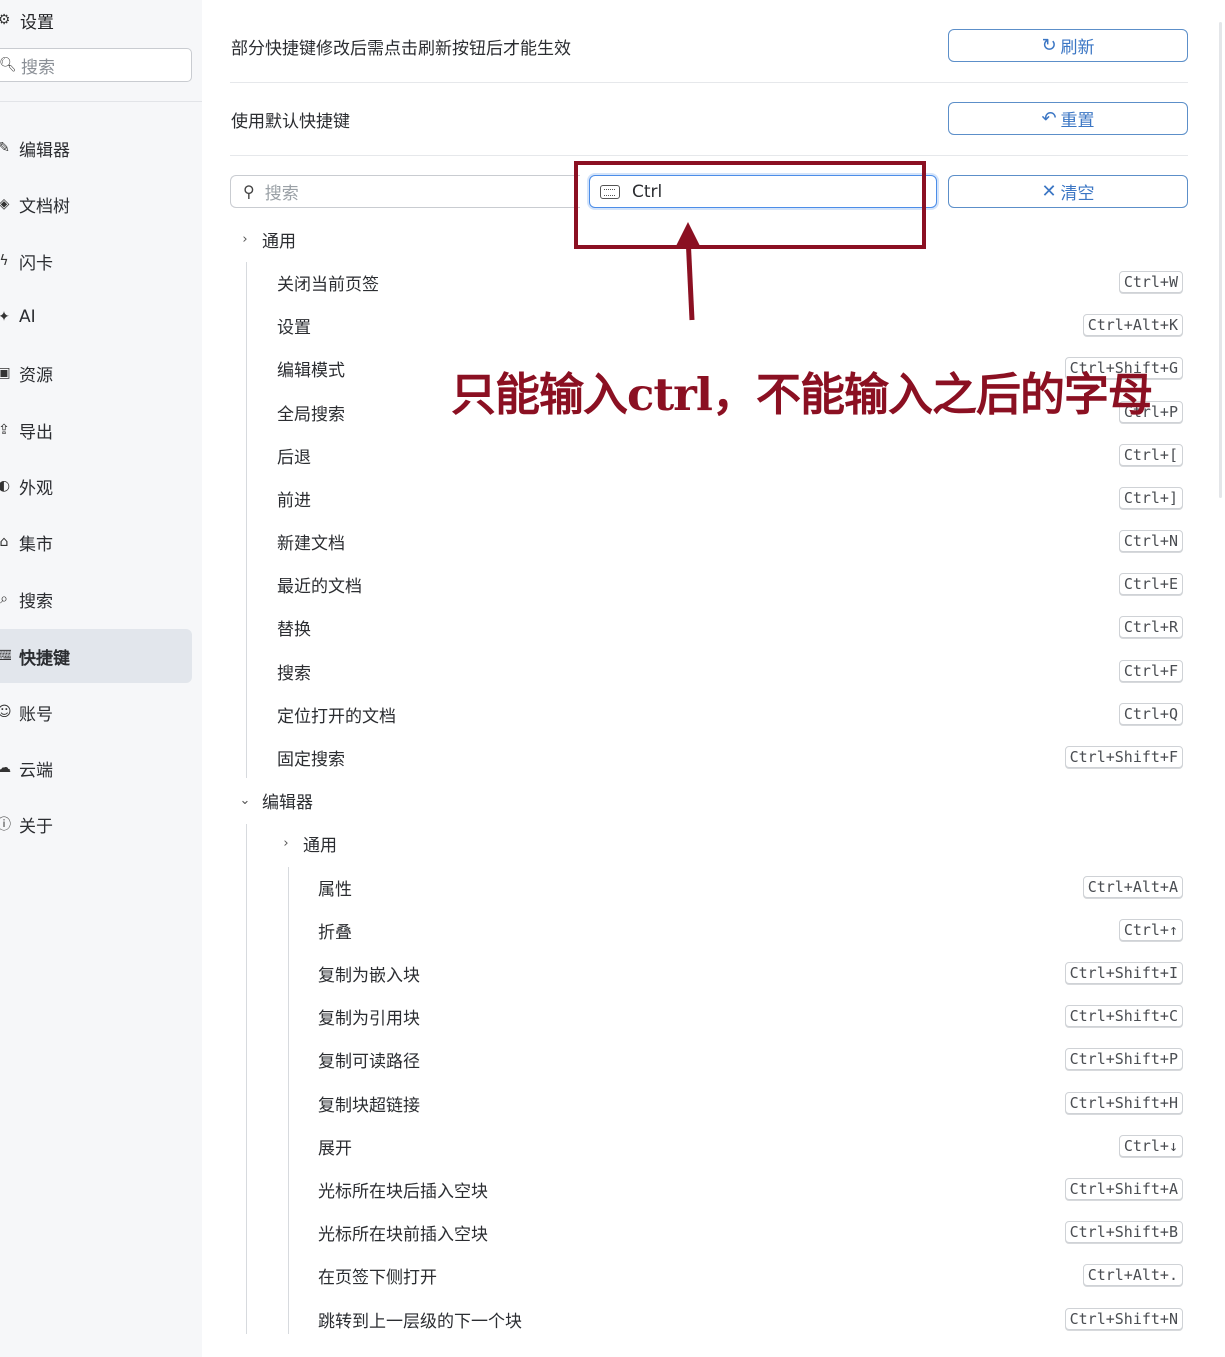 The width and height of the screenshot is (1225, 1357). Describe the element at coordinates (750, 973) in the screenshot. I see `shortcut-row: 复制为嵌入块 Ctrl+Shift+I` at that location.